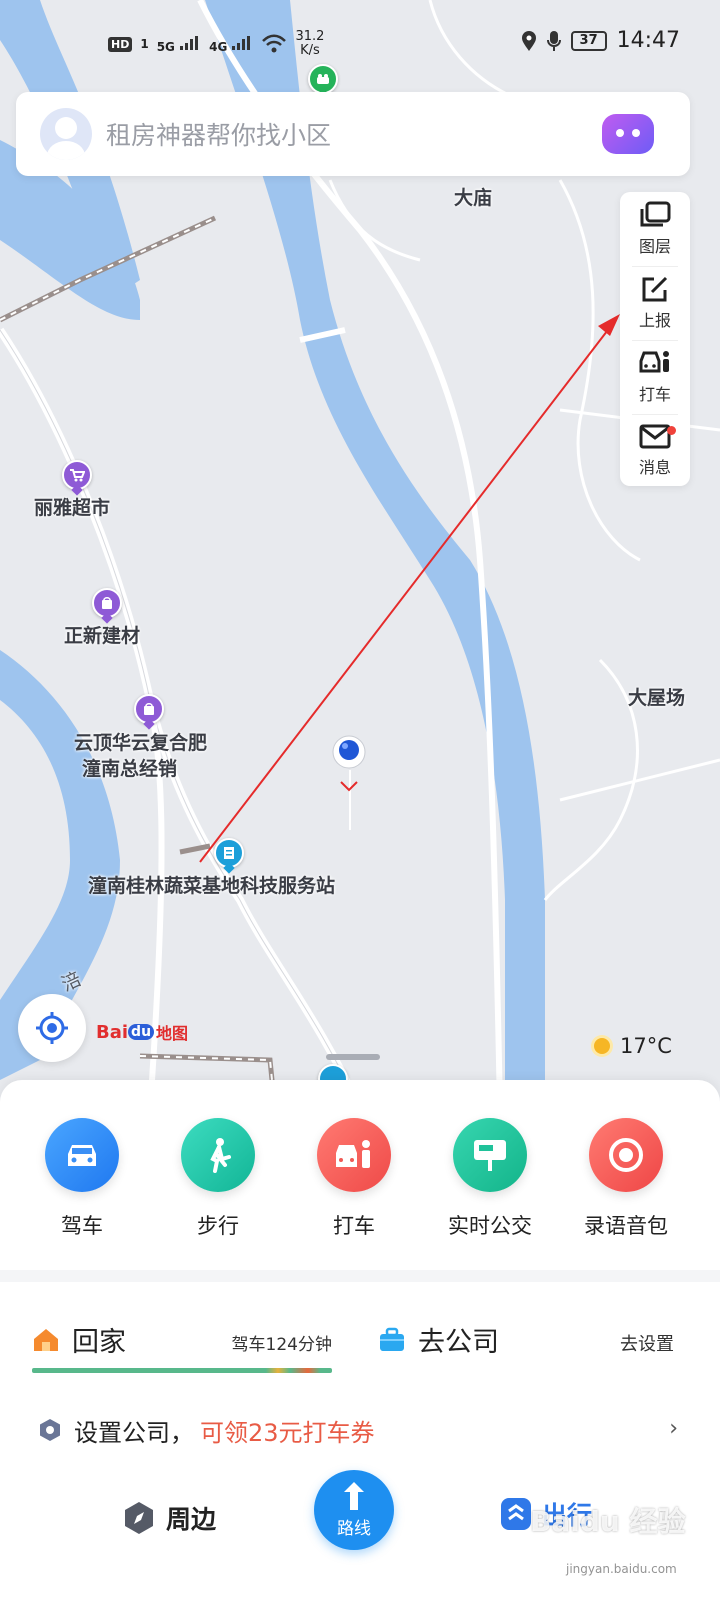  What do you see at coordinates (120, 44) in the screenshot?
I see `hd-badge: HD` at bounding box center [120, 44].